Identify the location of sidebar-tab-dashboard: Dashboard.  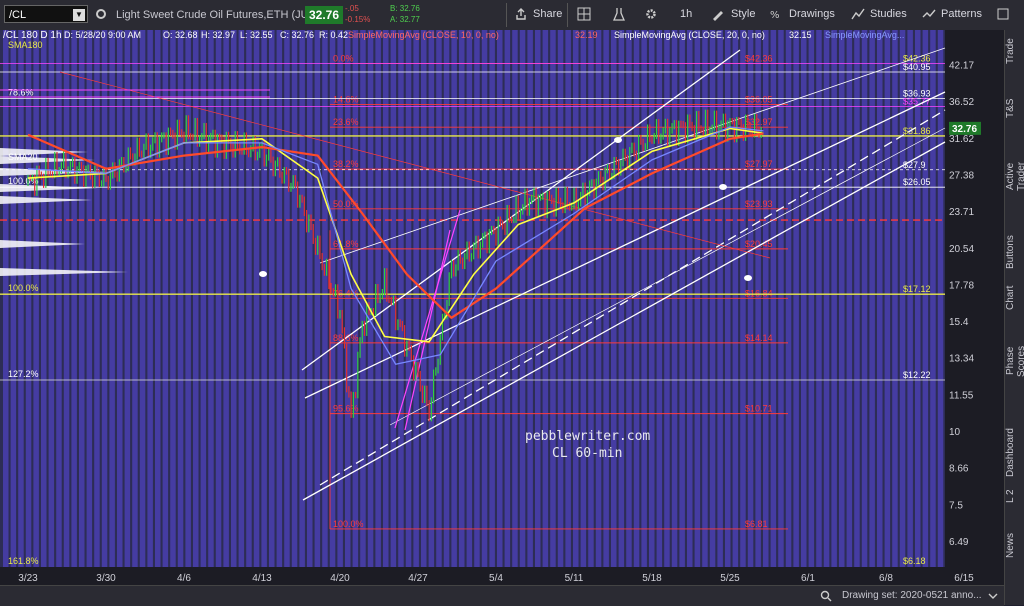
(1014, 453).